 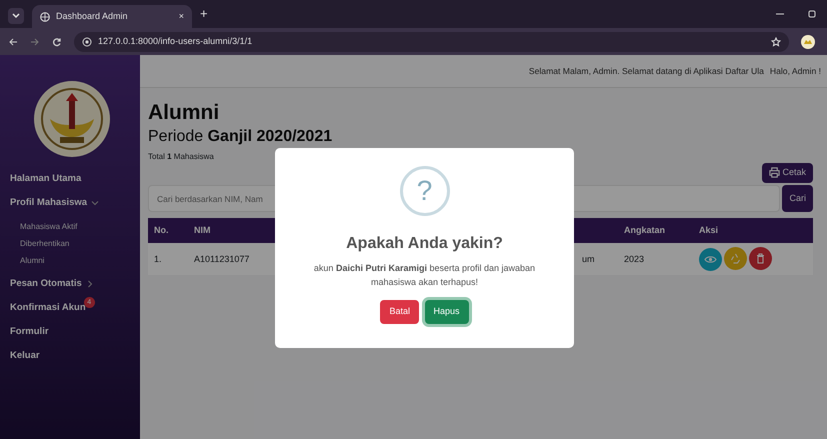 I want to click on page-title: Alumni, so click(x=184, y=113).